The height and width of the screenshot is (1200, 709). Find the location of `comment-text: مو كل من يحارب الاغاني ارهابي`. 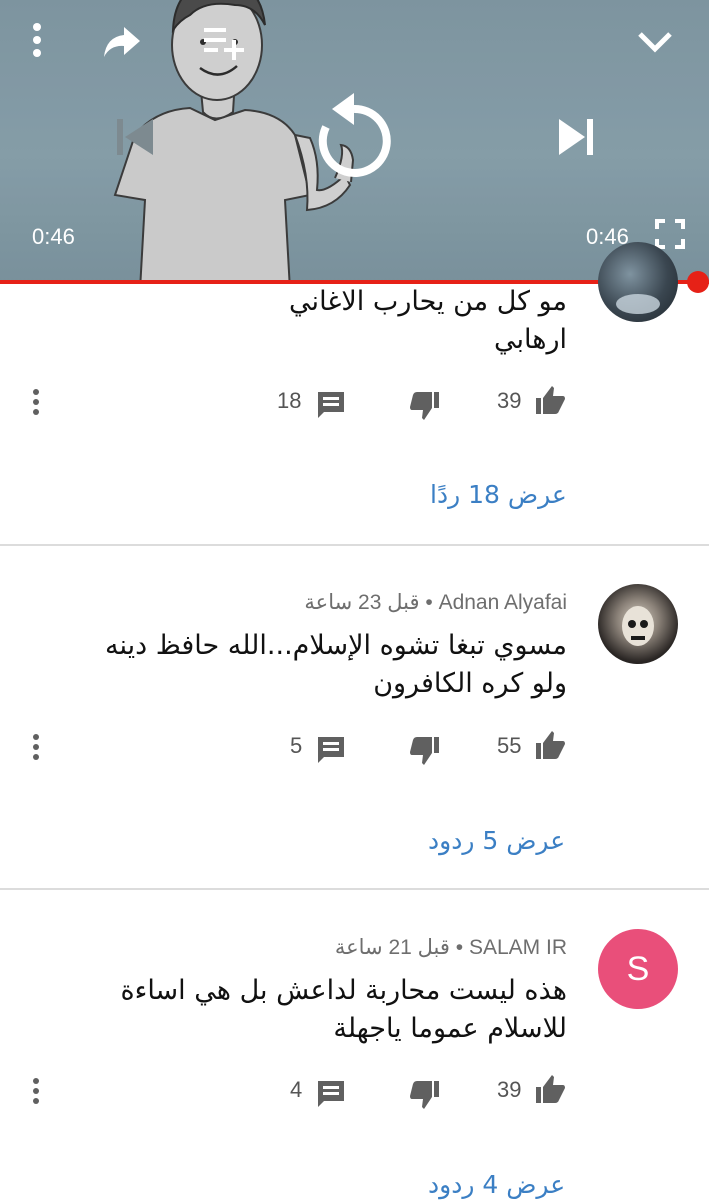

comment-text: مو كل من يحارب الاغاني ارهابي is located at coordinates (307, 321).